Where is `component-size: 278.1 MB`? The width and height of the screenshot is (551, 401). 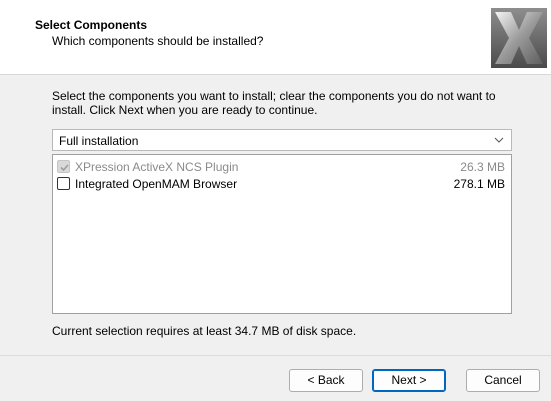 component-size: 278.1 MB is located at coordinates (479, 184).